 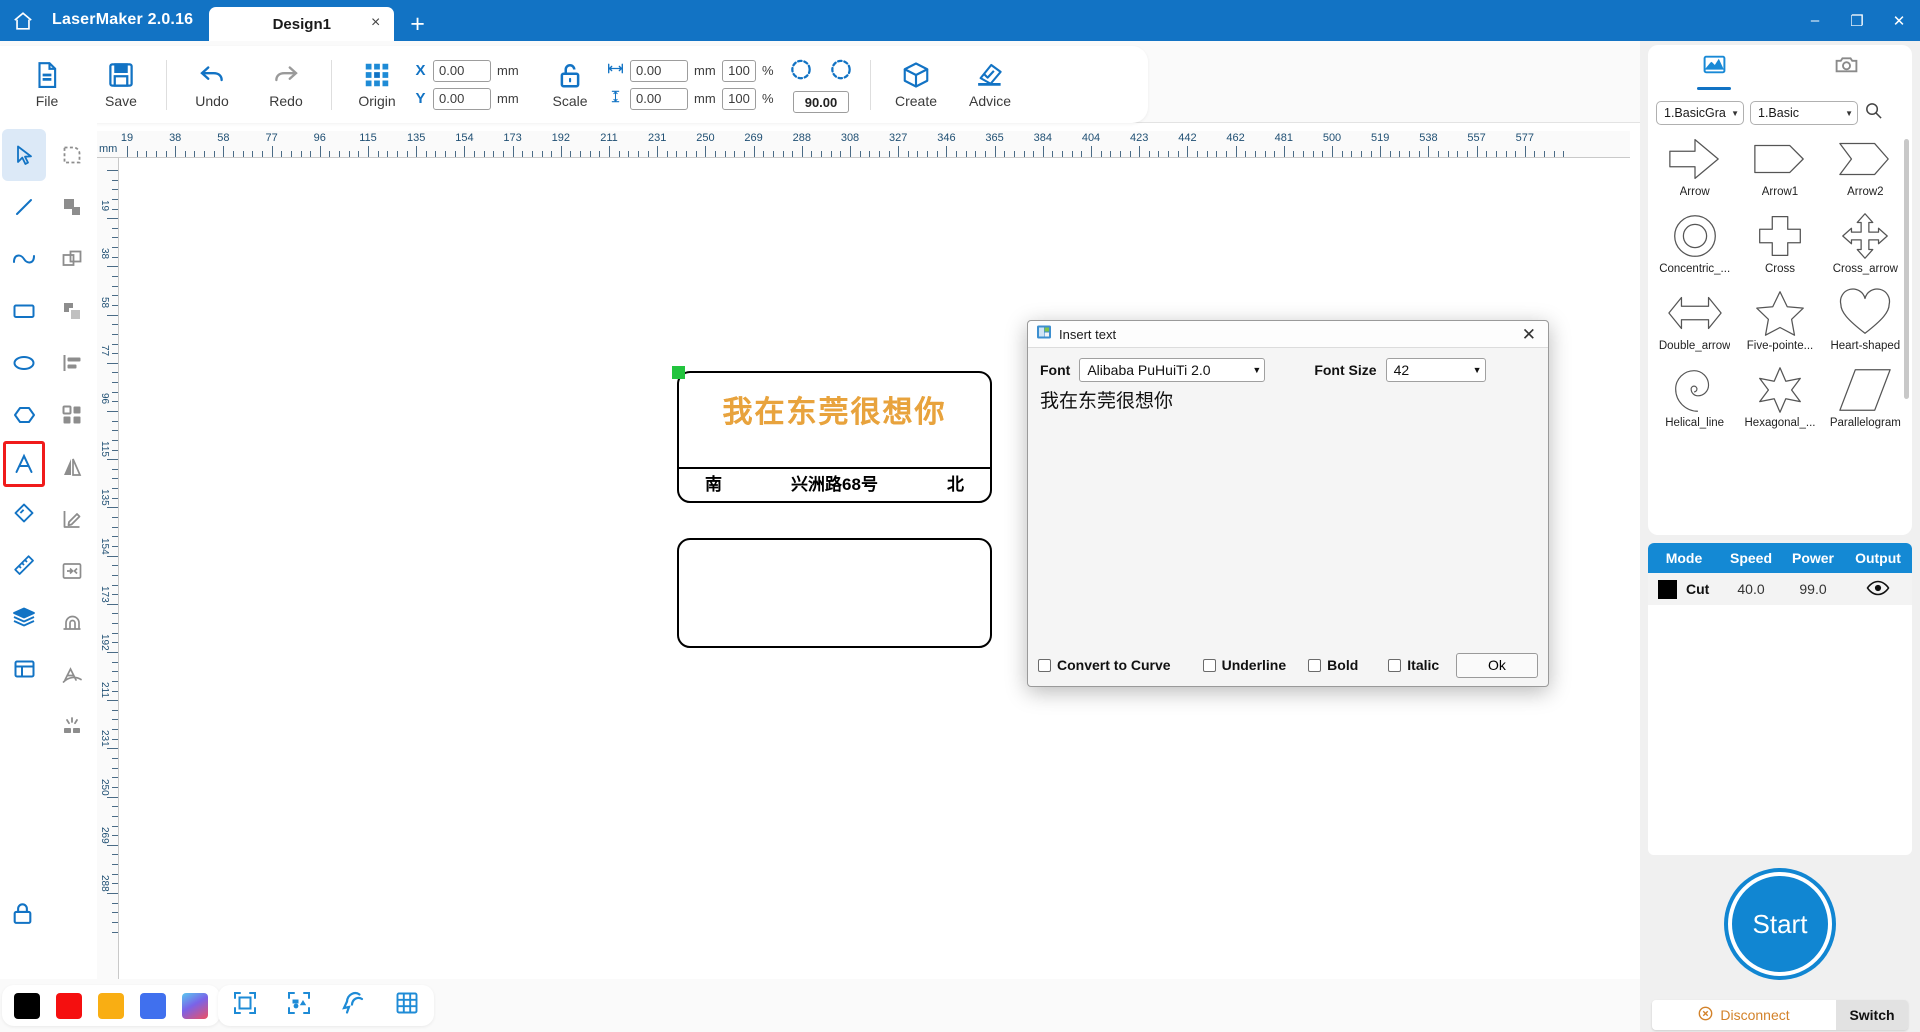 I want to click on bold-checkbox: Bold, so click(x=1333, y=665).